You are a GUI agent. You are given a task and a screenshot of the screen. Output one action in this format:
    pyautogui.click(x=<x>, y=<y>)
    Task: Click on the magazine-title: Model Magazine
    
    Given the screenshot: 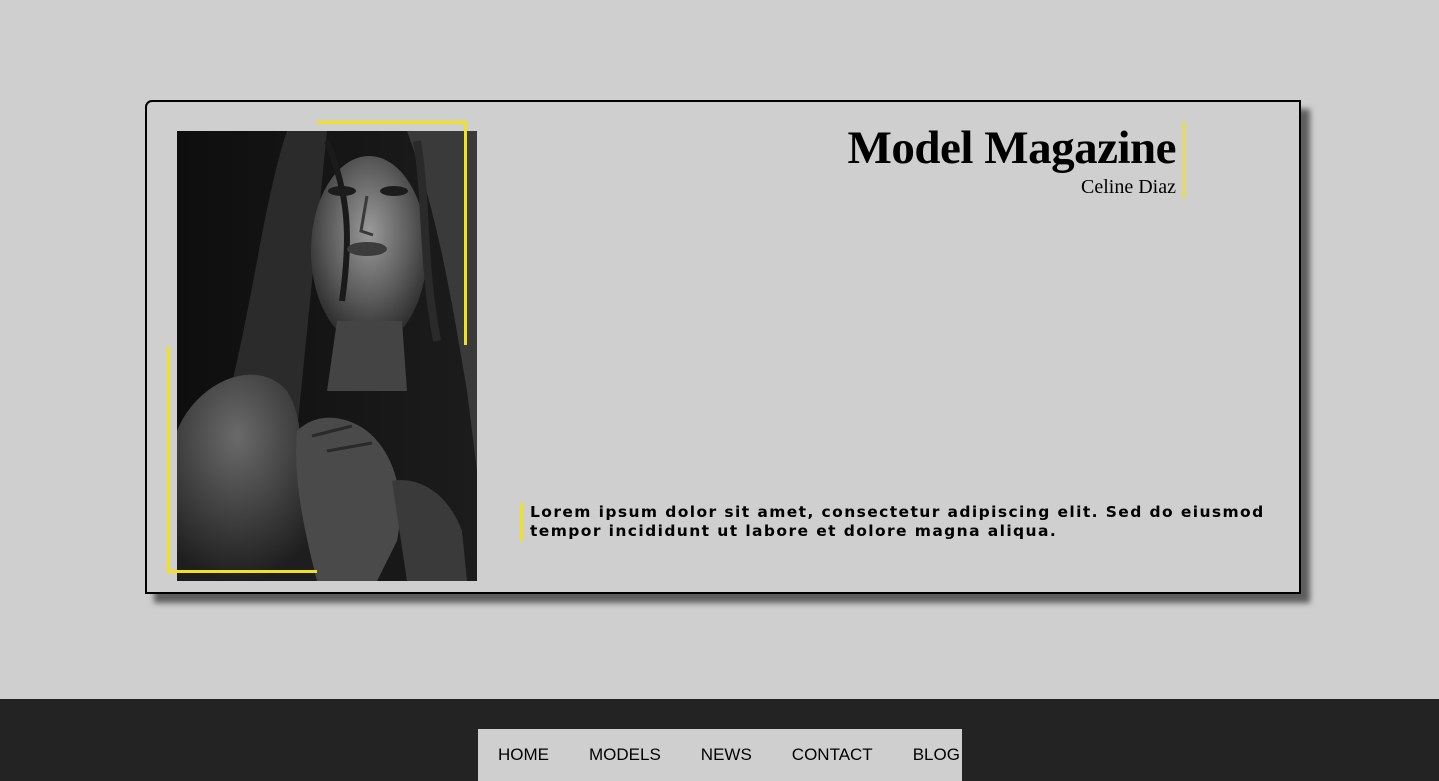 What is the action you would take?
    pyautogui.click(x=1012, y=148)
    